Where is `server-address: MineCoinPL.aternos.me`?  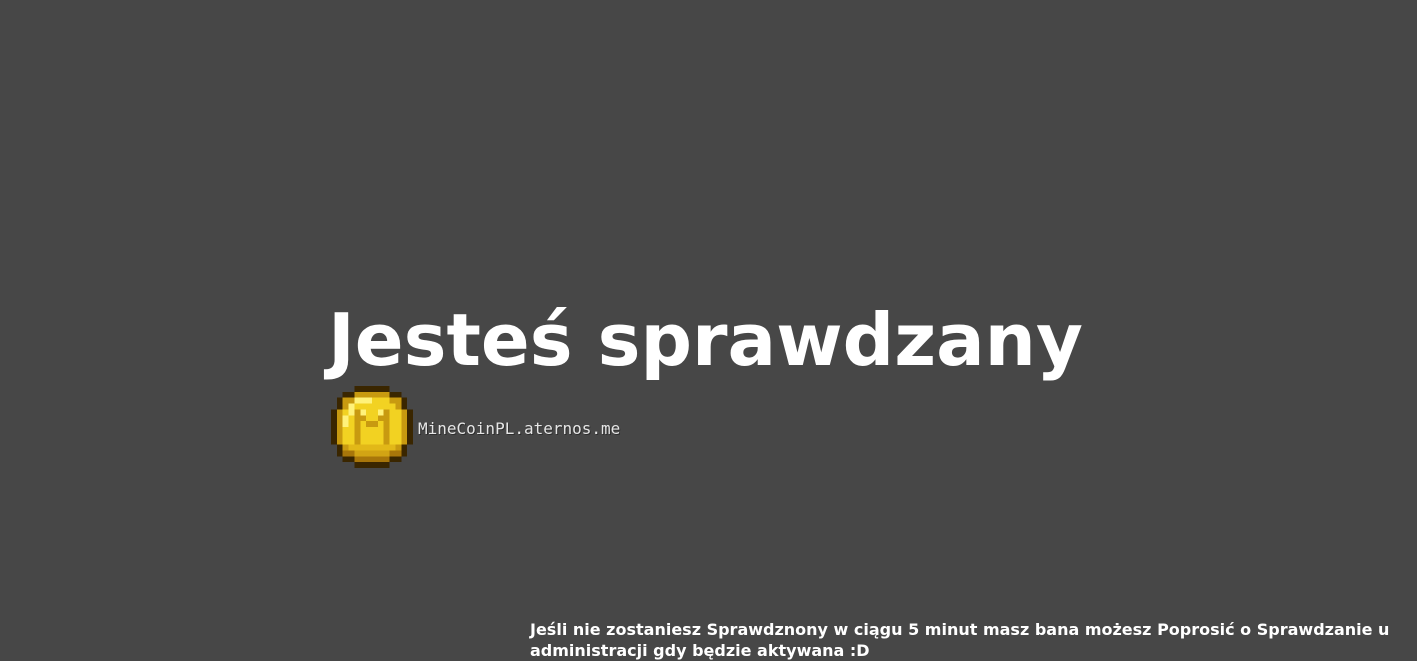
server-address: MineCoinPL.aternos.me is located at coordinates (519, 428).